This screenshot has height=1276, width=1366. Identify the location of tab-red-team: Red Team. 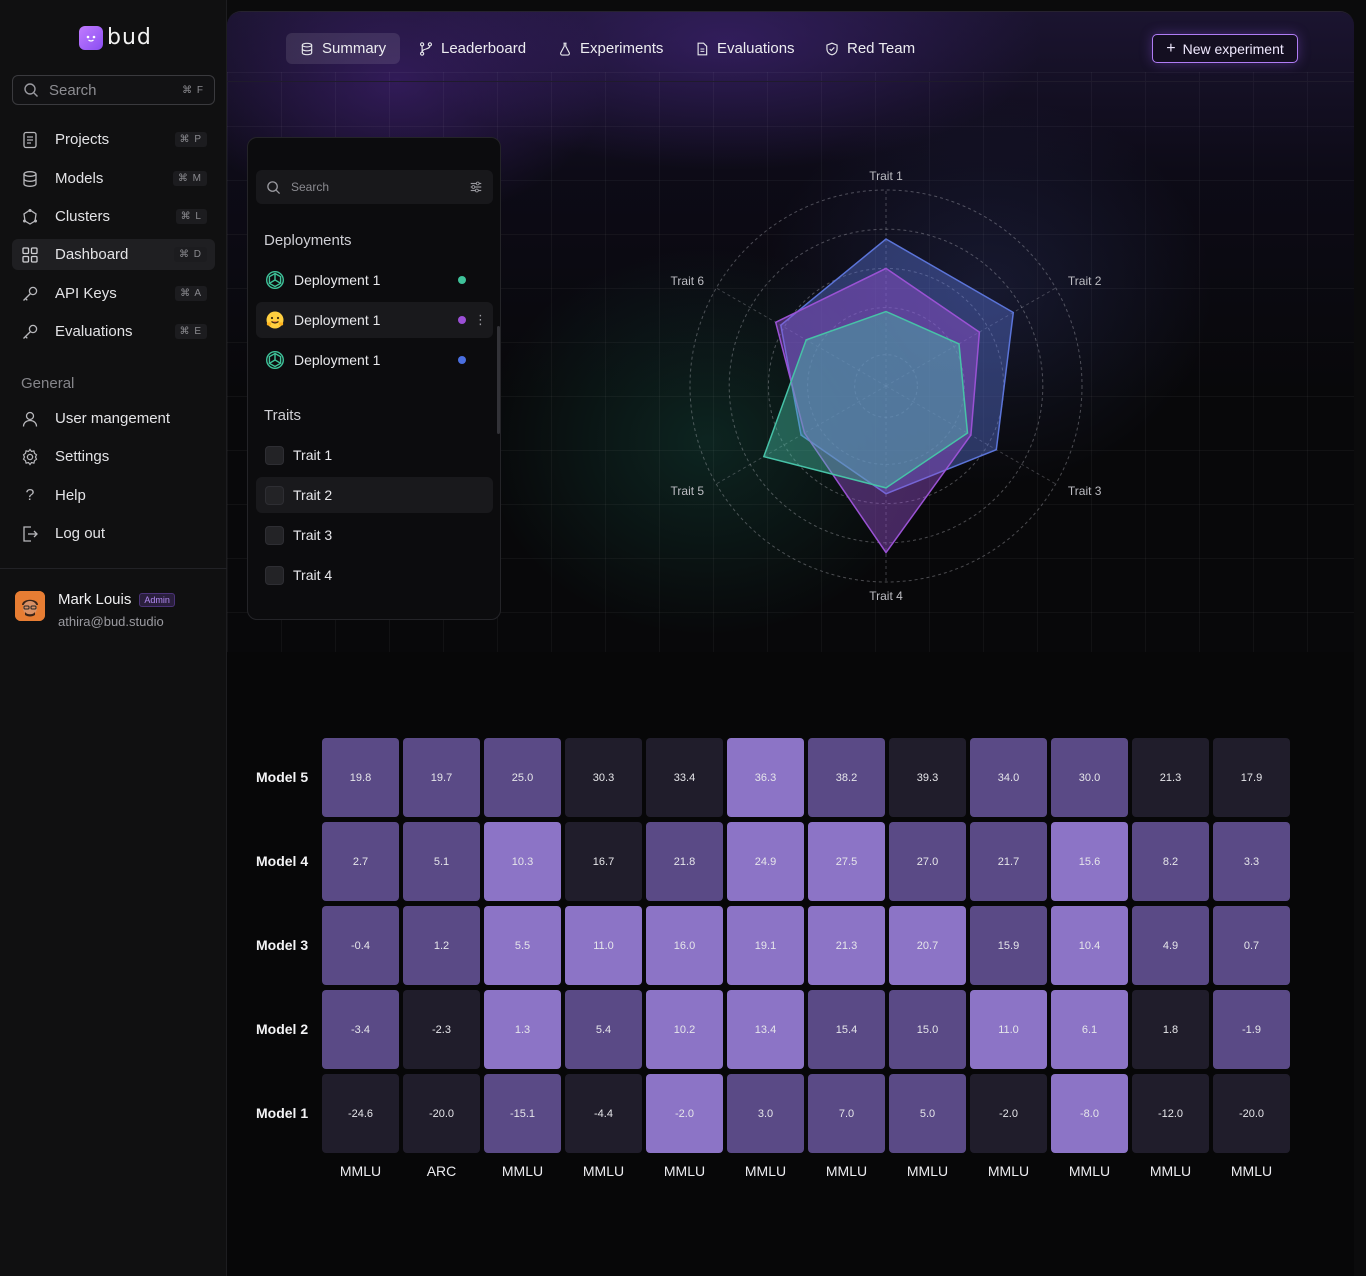
(870, 48).